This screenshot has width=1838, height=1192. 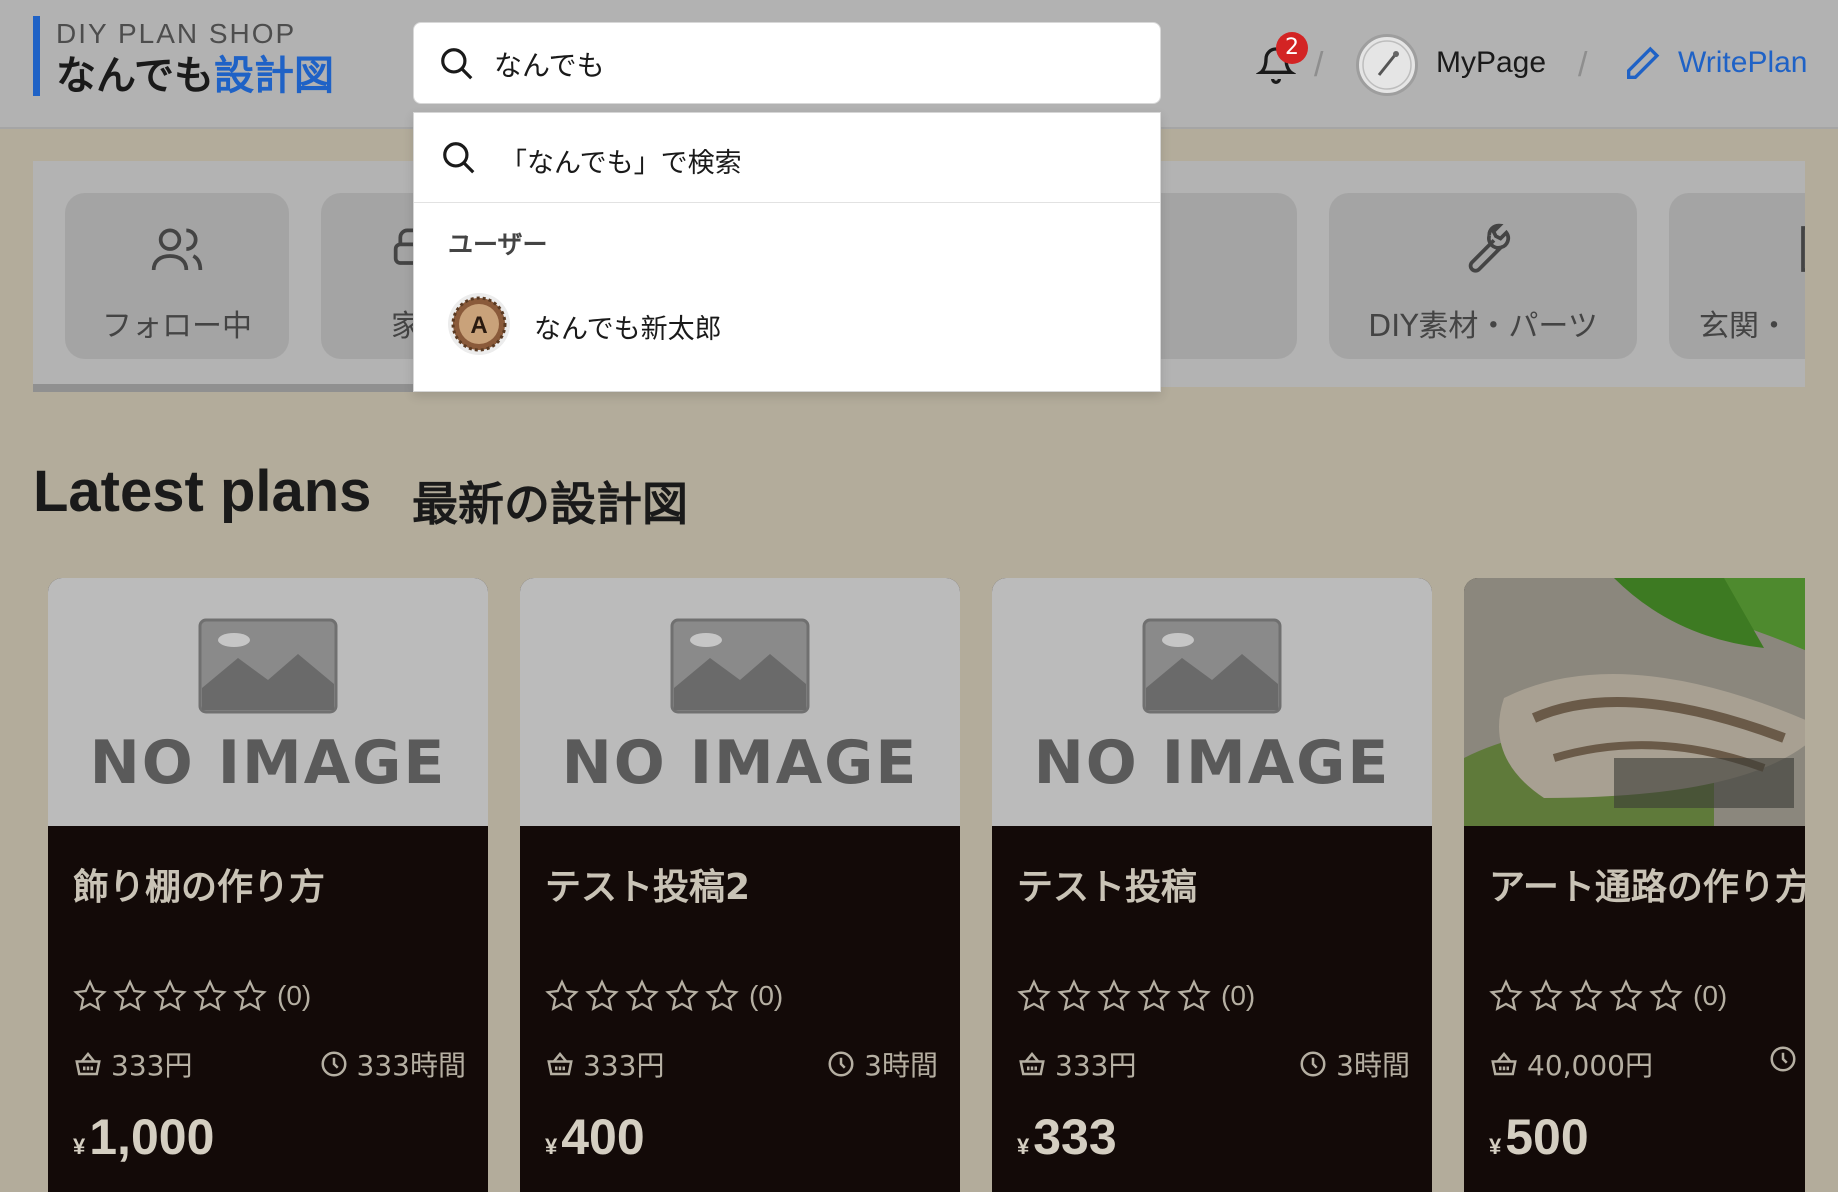 I want to click on plan-title: アート通路の作り方, so click(x=1647, y=884).